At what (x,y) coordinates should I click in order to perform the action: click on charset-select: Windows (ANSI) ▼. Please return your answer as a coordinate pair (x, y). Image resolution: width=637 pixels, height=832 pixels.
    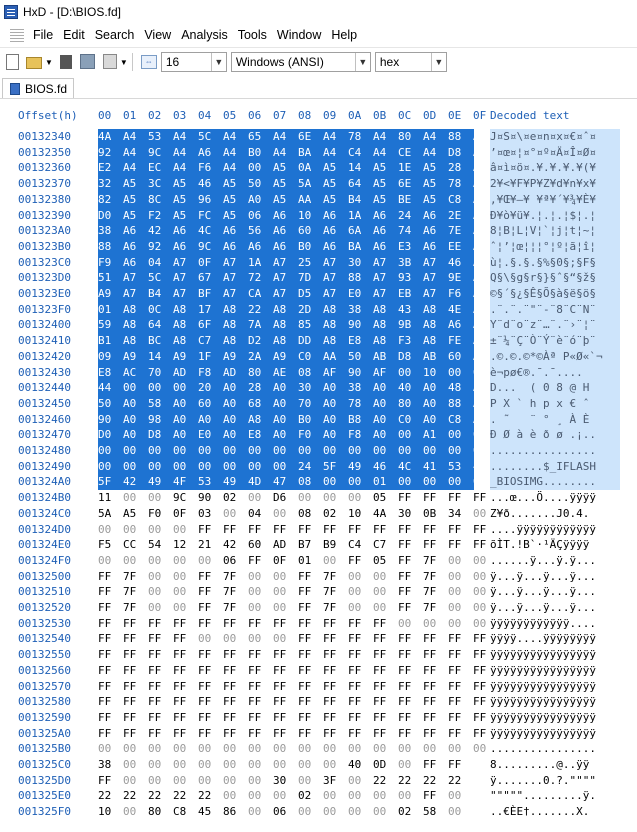
    Looking at the image, I should click on (300, 62).